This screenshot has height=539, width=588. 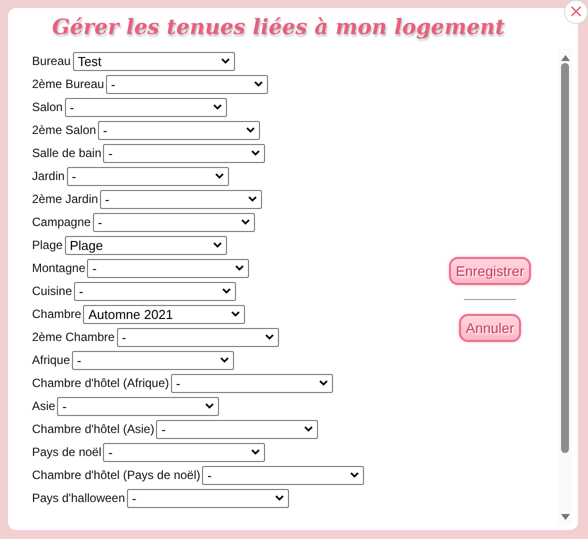 What do you see at coordinates (278, 26) in the screenshot?
I see `dialog-title: Gérer les tenues liées à mon logement` at bounding box center [278, 26].